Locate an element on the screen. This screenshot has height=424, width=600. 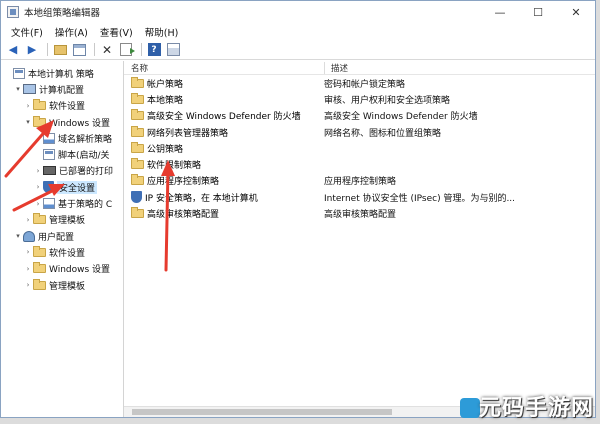
toolbar: ◀ ▶ ✕ ? is located at coordinates (298, 50).